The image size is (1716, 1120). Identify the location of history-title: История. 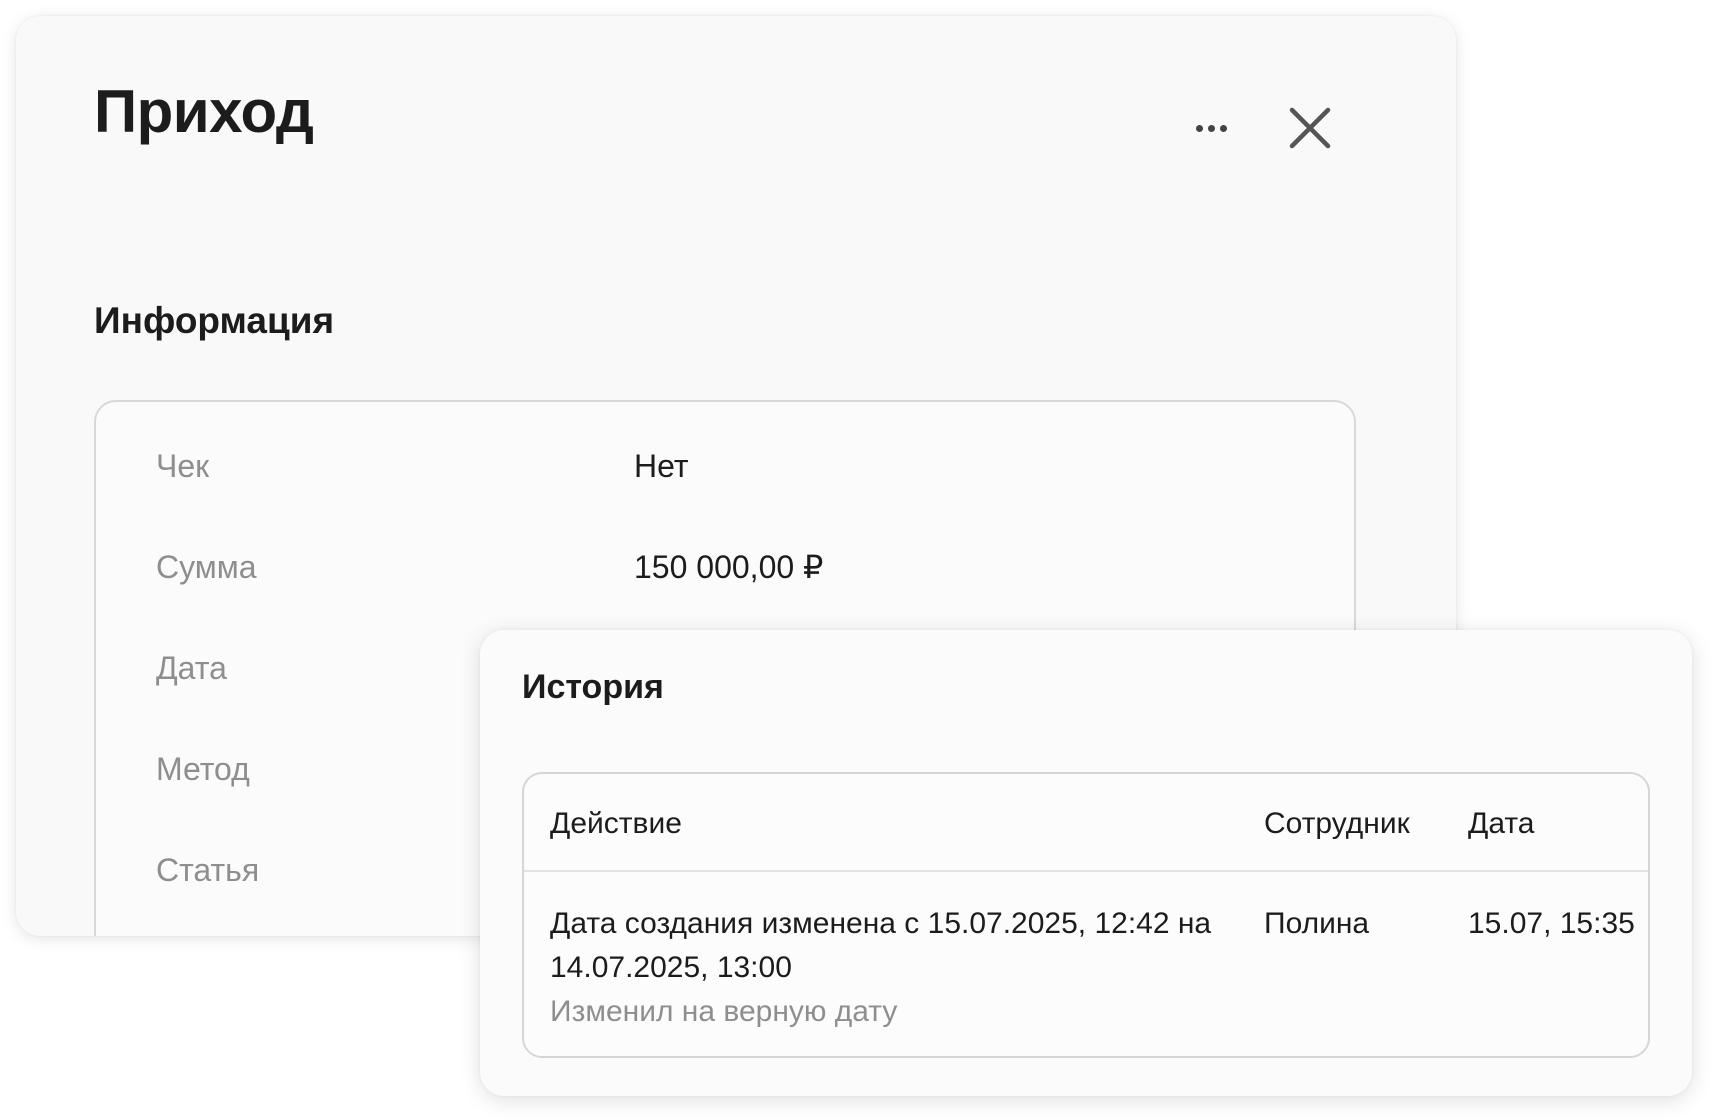
(593, 687).